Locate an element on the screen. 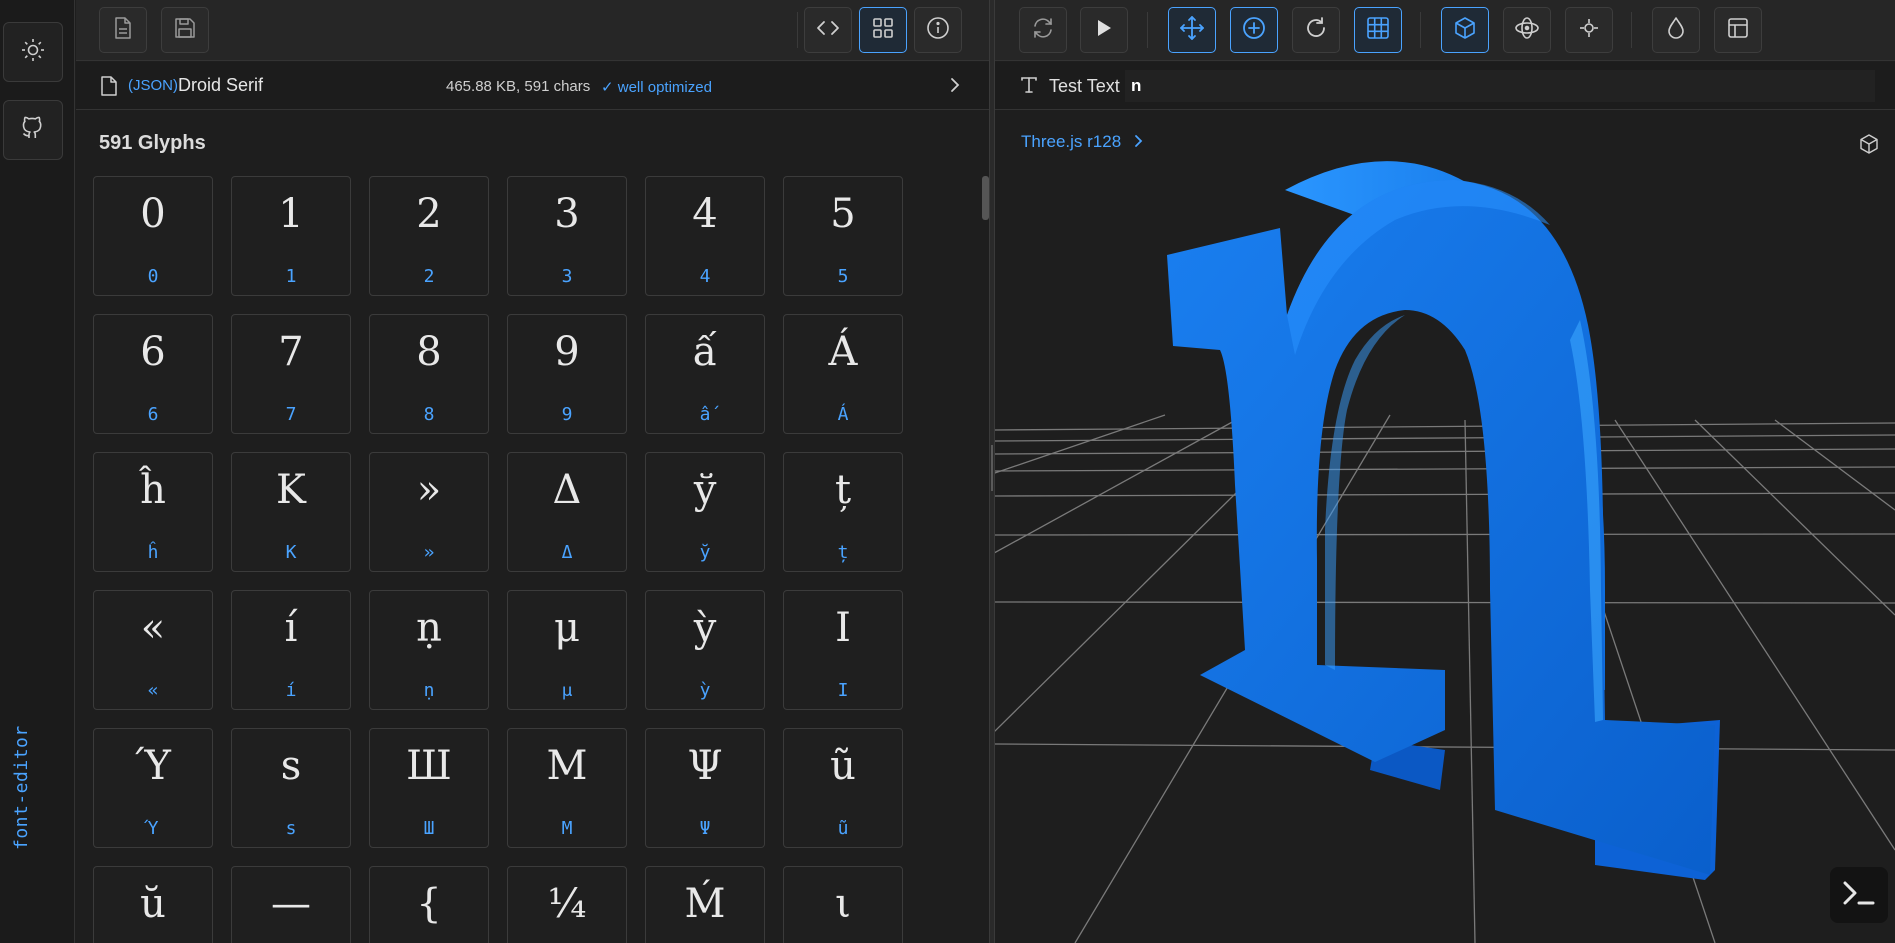  glyph-cell: μμ is located at coordinates (567, 650).